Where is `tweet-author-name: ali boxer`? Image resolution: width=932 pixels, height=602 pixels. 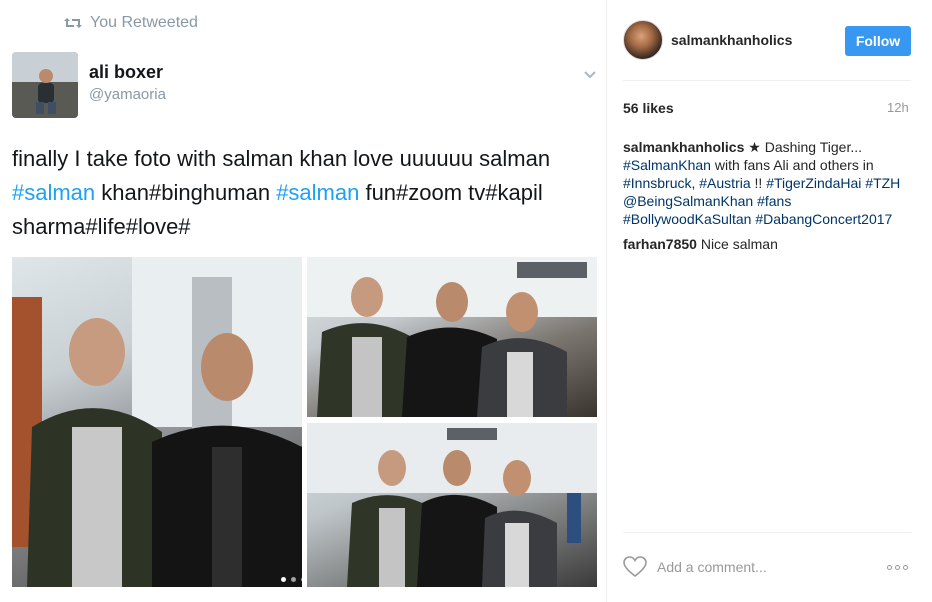 tweet-author-name: ali boxer is located at coordinates (126, 72).